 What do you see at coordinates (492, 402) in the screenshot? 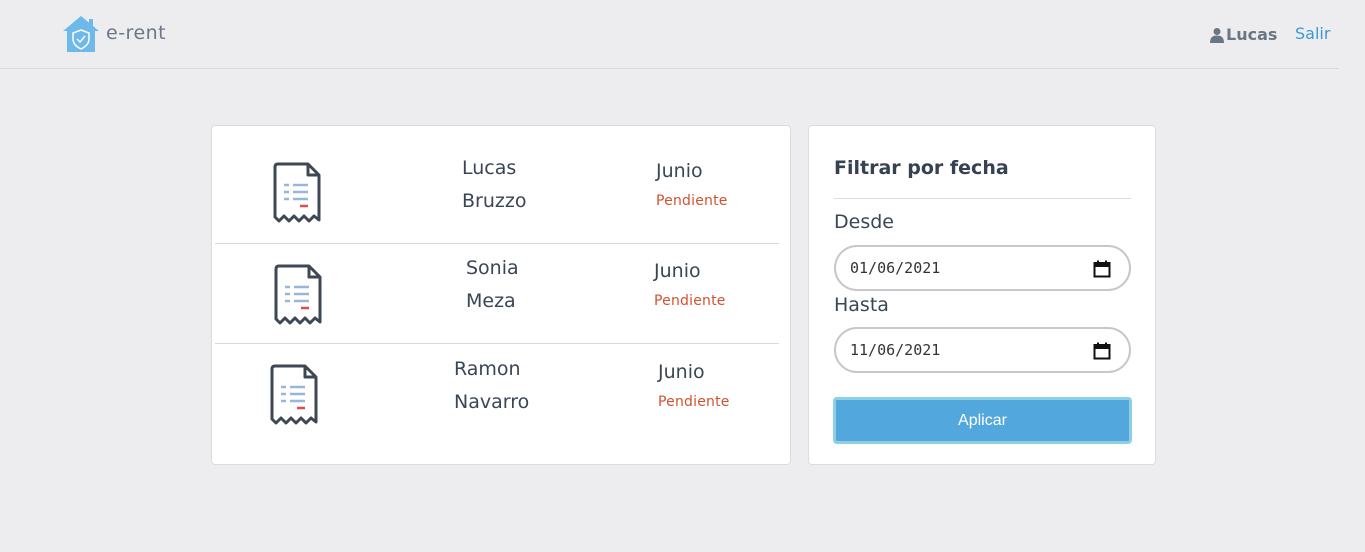
I see `tenant-last-name: Navarro` at bounding box center [492, 402].